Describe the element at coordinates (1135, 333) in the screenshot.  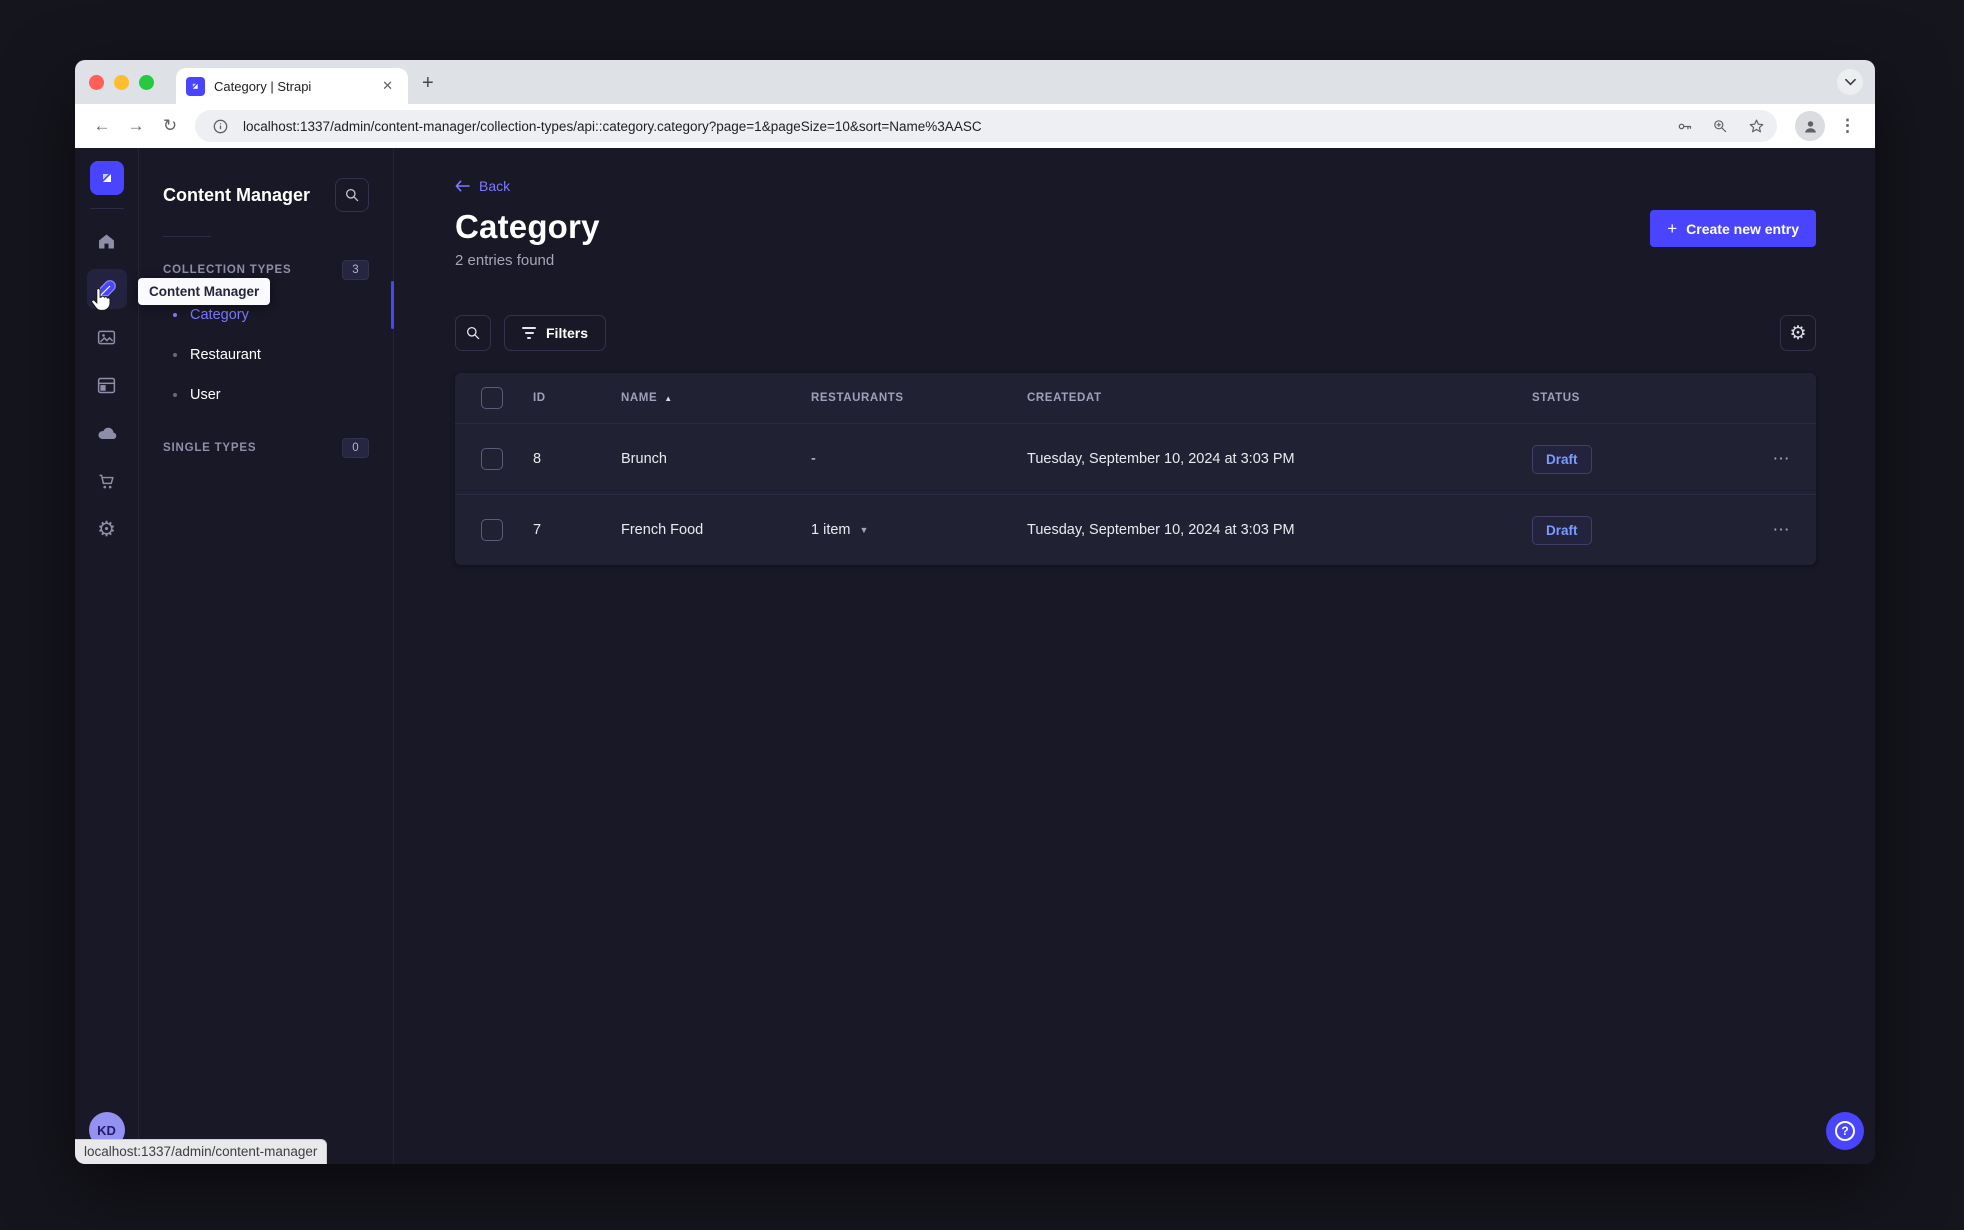
I see `list-controls: Filters ⚙` at that location.